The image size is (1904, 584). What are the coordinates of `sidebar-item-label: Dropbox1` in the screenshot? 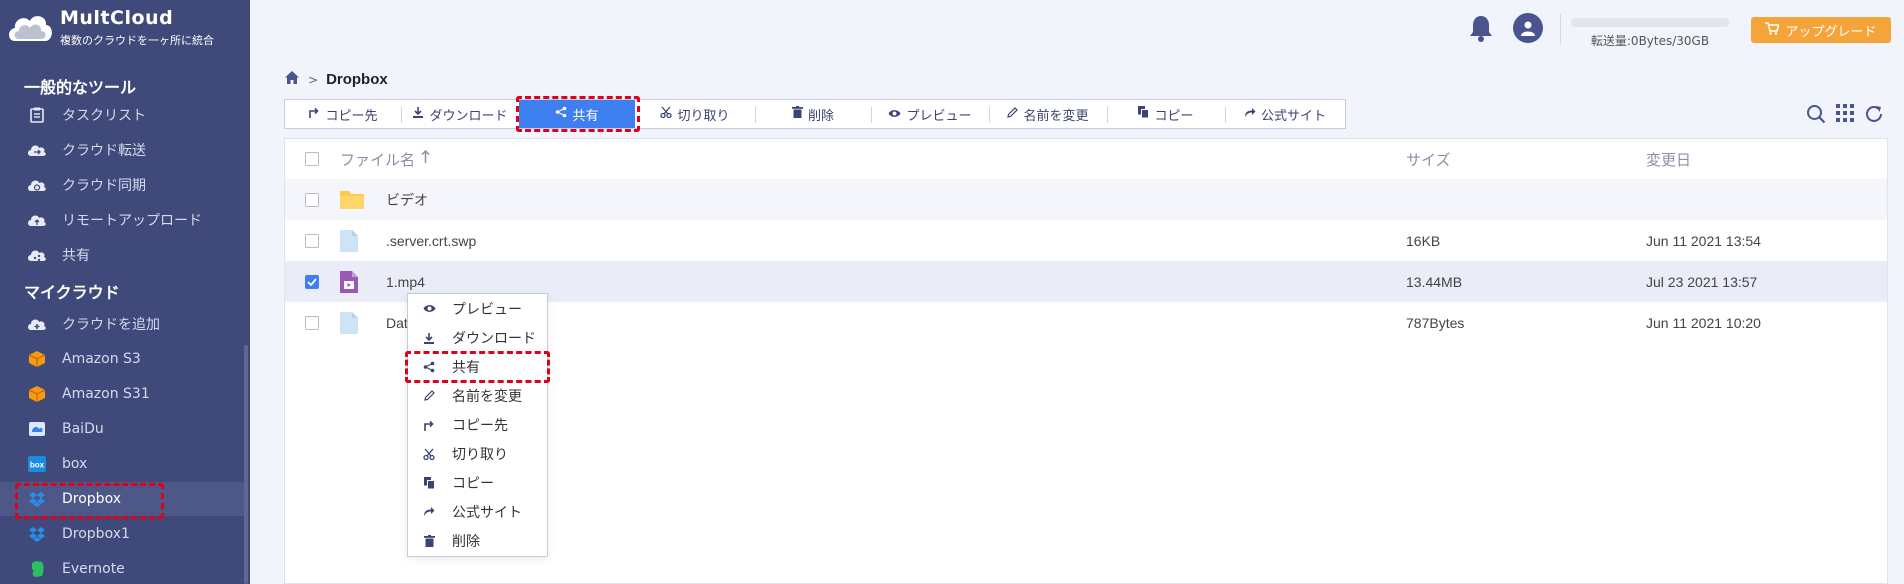 It's located at (96, 534).